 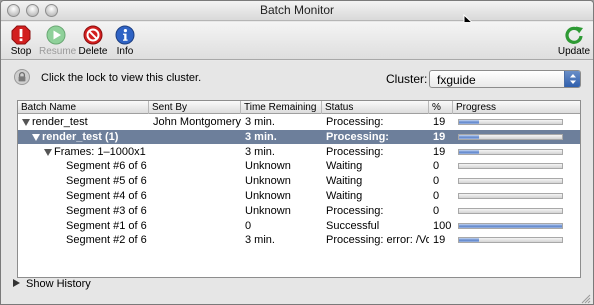 I want to click on cluster-selected-value: fxguide, so click(x=456, y=80).